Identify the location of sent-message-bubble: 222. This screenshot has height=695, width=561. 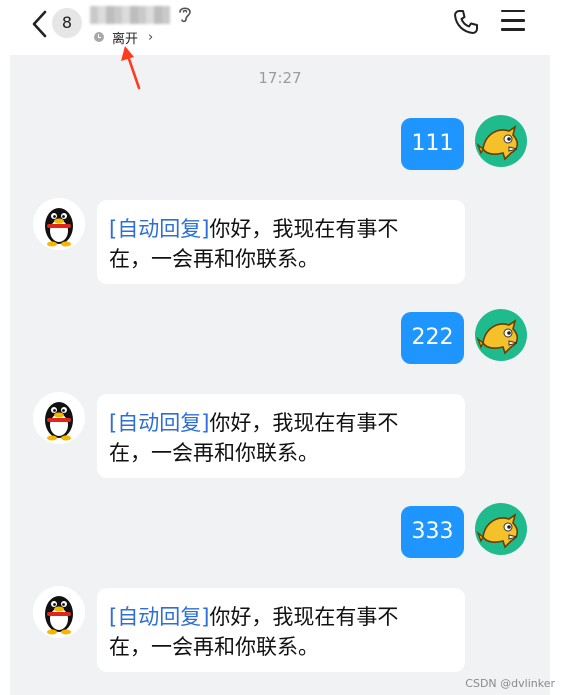
(432, 338).